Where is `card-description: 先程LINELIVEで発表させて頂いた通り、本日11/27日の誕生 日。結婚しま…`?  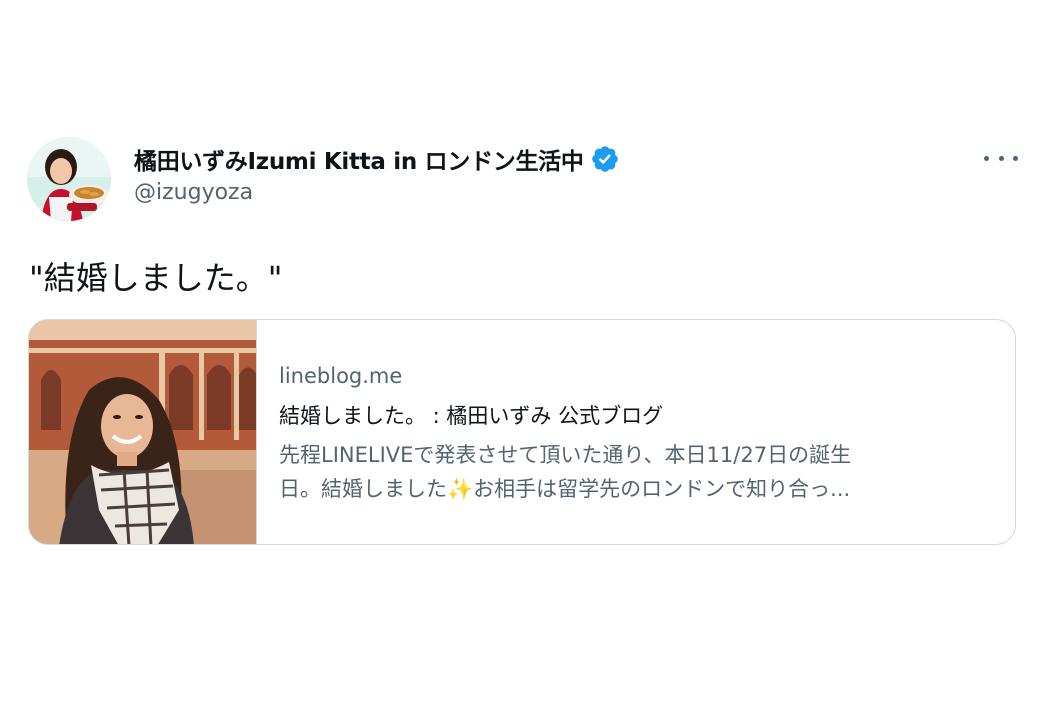 card-description: 先程LINELIVEで発表させて頂いた通り、本日11/27日の誕生 日。結婚しま… is located at coordinates (635, 472).